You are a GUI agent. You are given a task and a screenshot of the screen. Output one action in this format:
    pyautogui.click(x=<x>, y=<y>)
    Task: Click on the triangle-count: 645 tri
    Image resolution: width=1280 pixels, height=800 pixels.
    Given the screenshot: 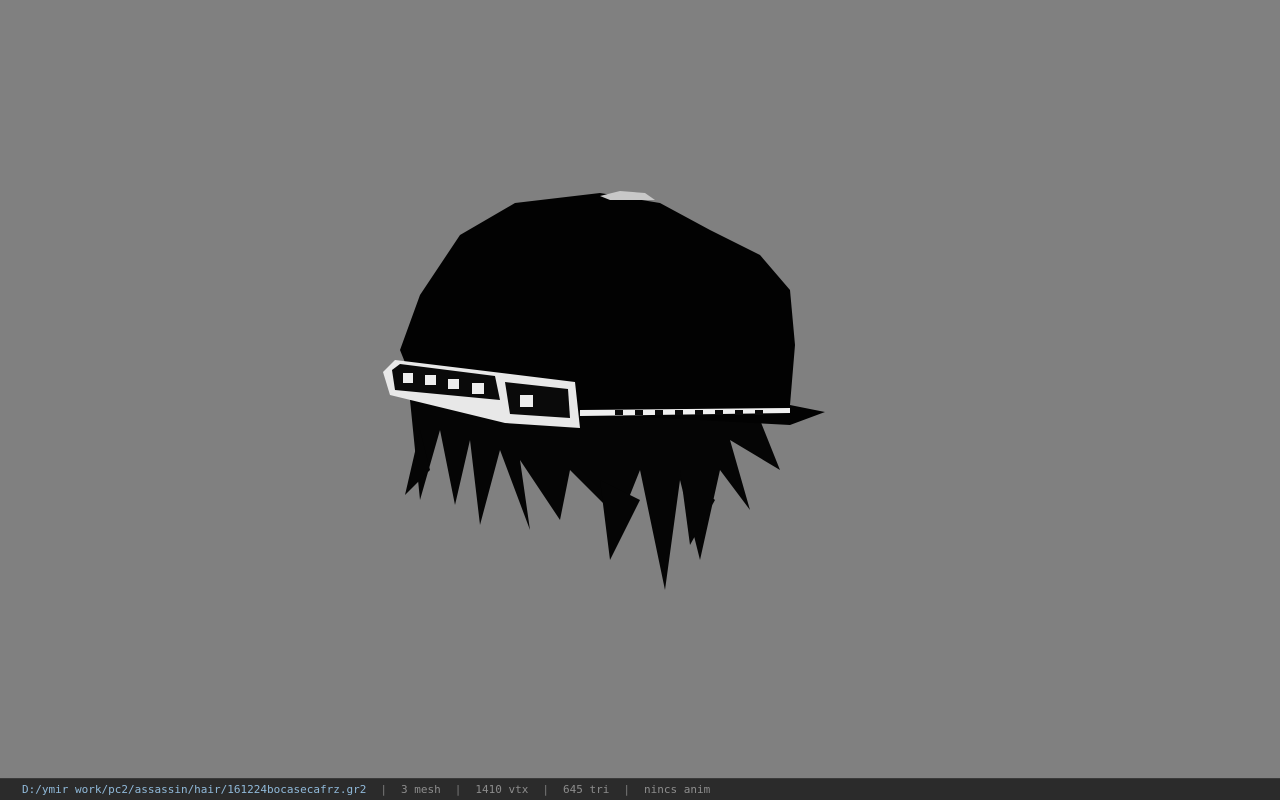 What is the action you would take?
    pyautogui.click(x=586, y=789)
    